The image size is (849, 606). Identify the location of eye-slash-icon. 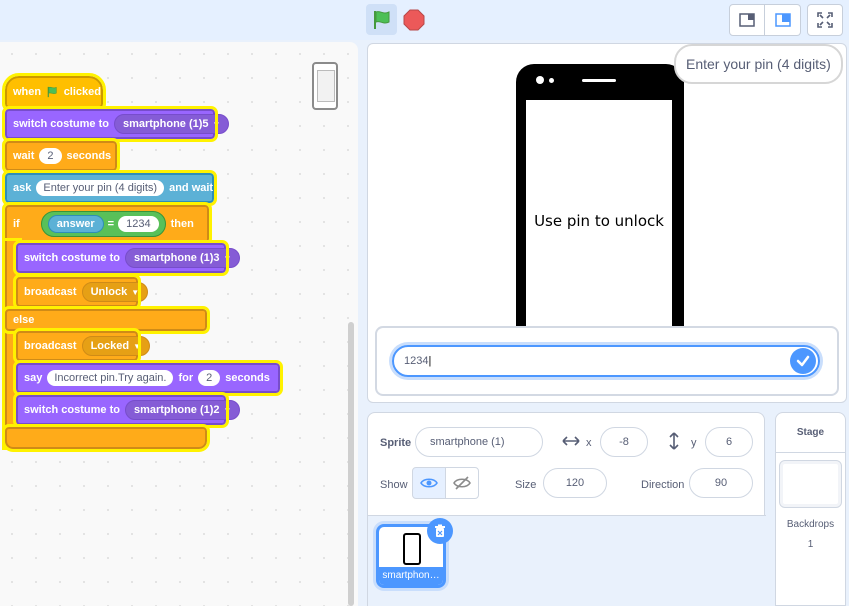
(462, 483).